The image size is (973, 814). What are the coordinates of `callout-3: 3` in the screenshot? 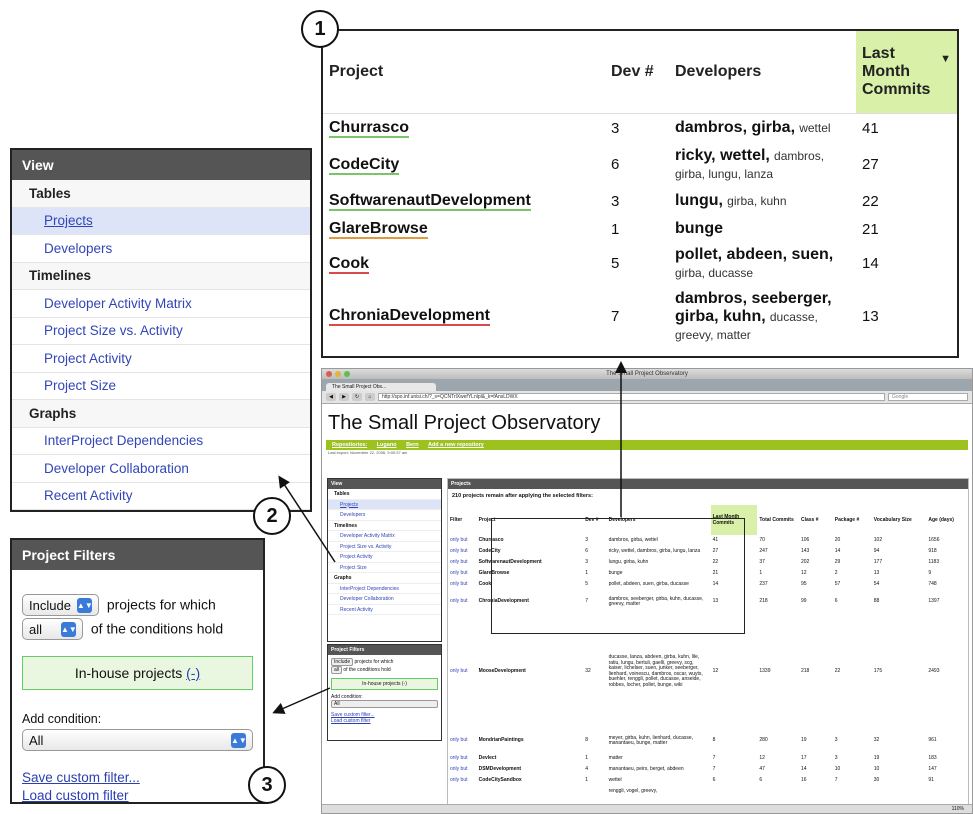 It's located at (267, 785).